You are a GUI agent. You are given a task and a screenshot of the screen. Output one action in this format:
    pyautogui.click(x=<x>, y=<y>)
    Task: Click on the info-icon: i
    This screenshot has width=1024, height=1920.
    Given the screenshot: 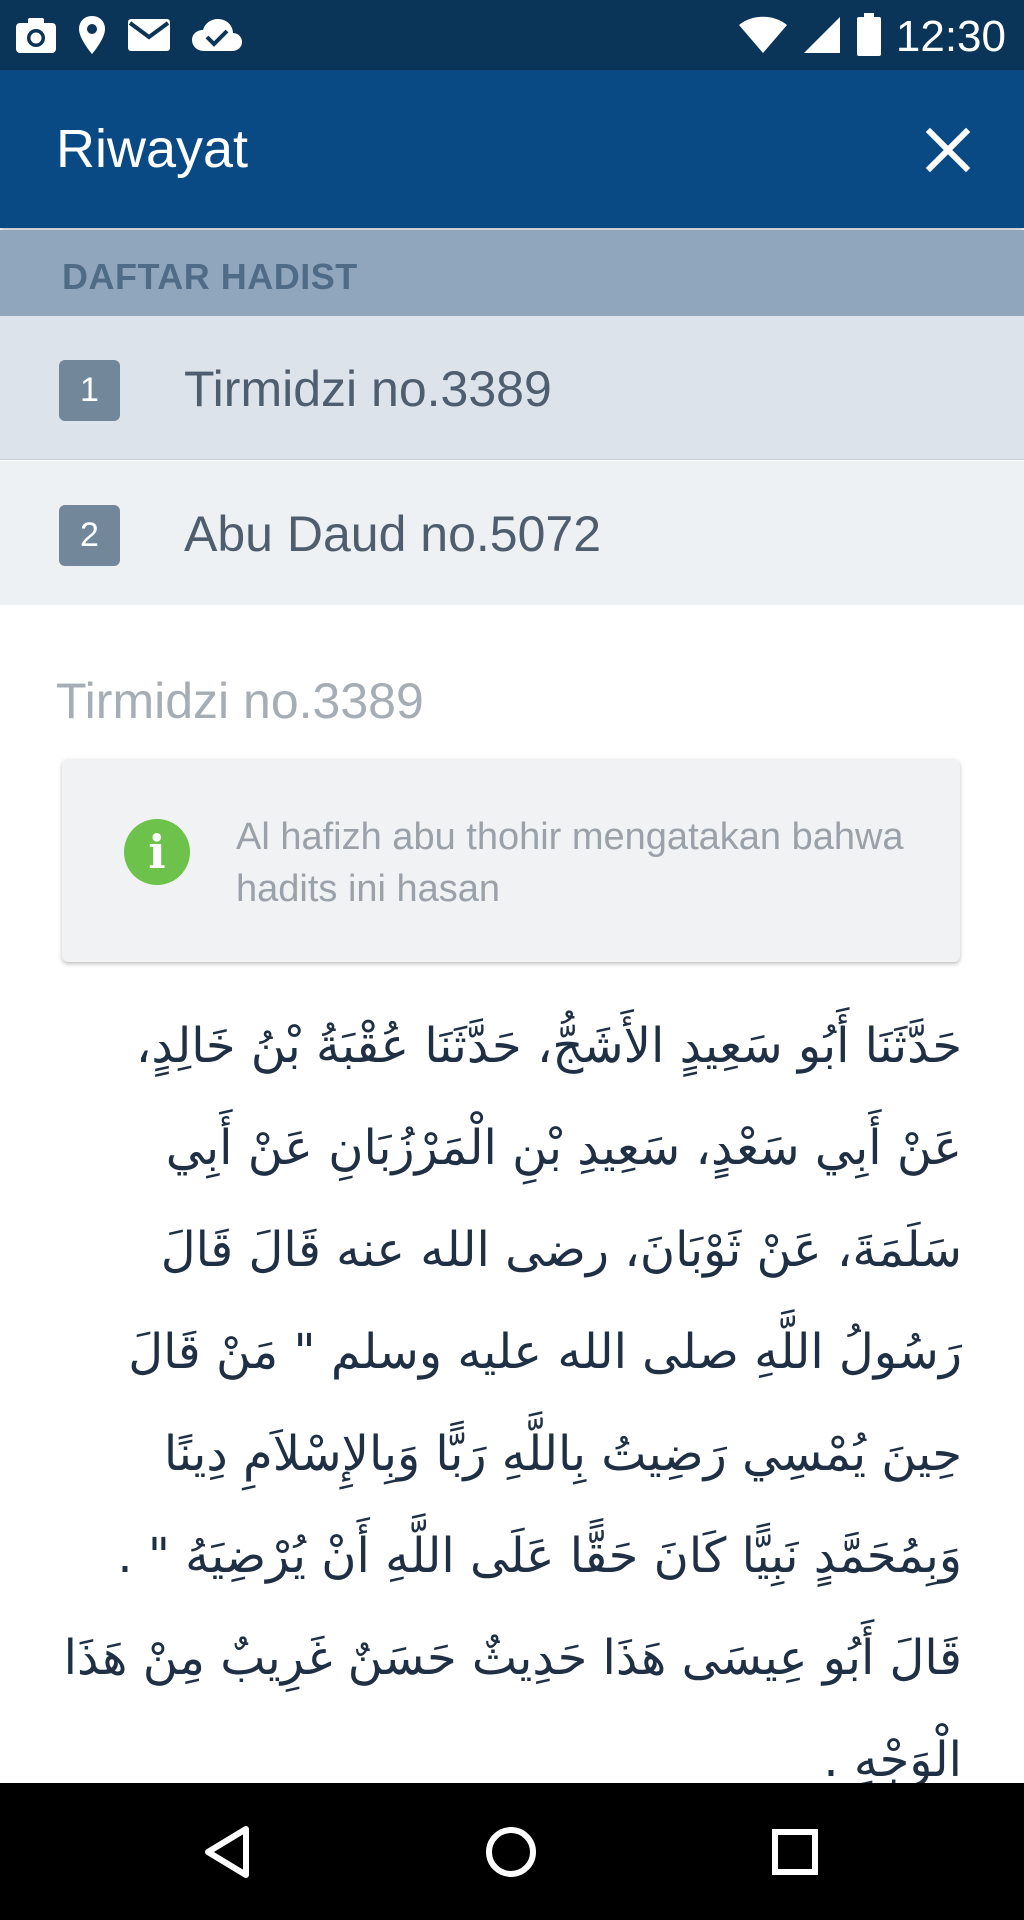 What is the action you would take?
    pyautogui.click(x=157, y=852)
    